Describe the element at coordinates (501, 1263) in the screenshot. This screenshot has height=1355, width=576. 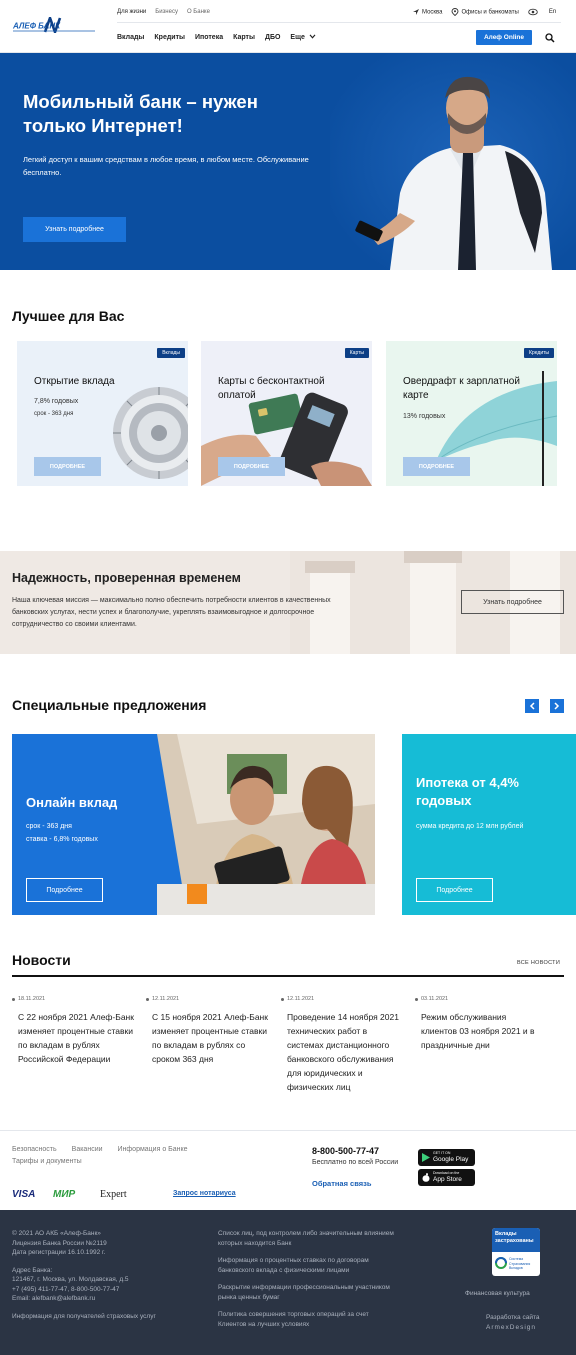
I see `insurance-logo-icon` at that location.